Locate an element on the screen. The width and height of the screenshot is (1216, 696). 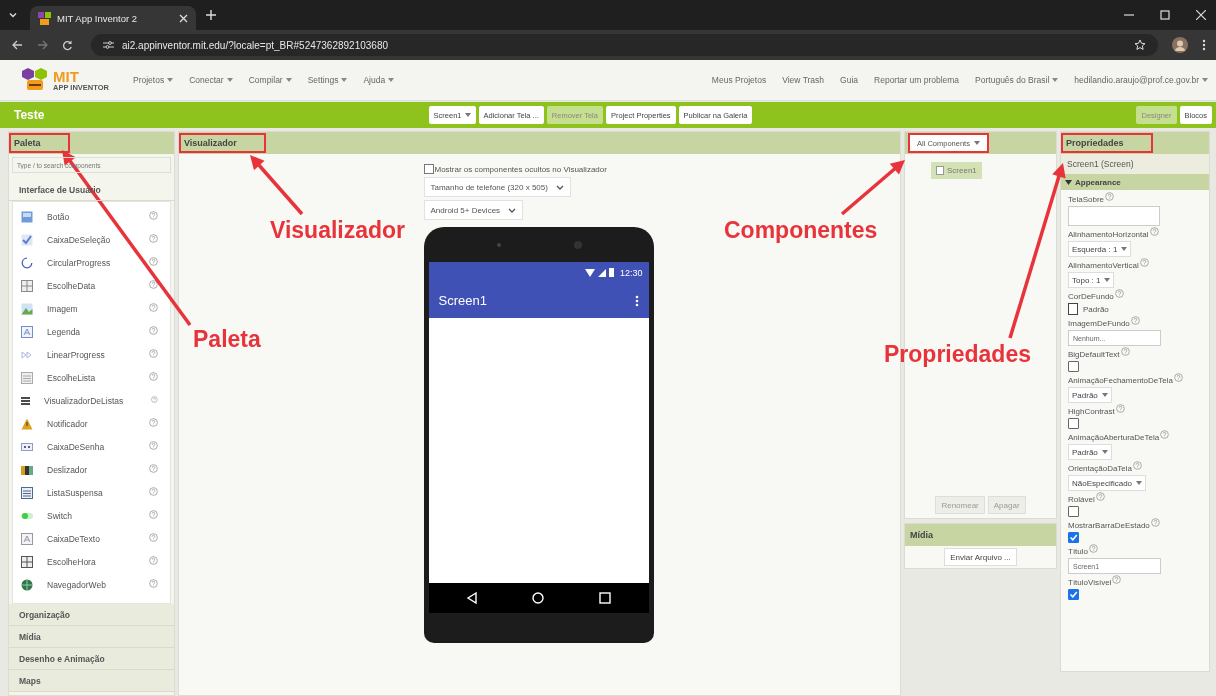
property-label: TelaSobre is located at coordinates (1086, 199).